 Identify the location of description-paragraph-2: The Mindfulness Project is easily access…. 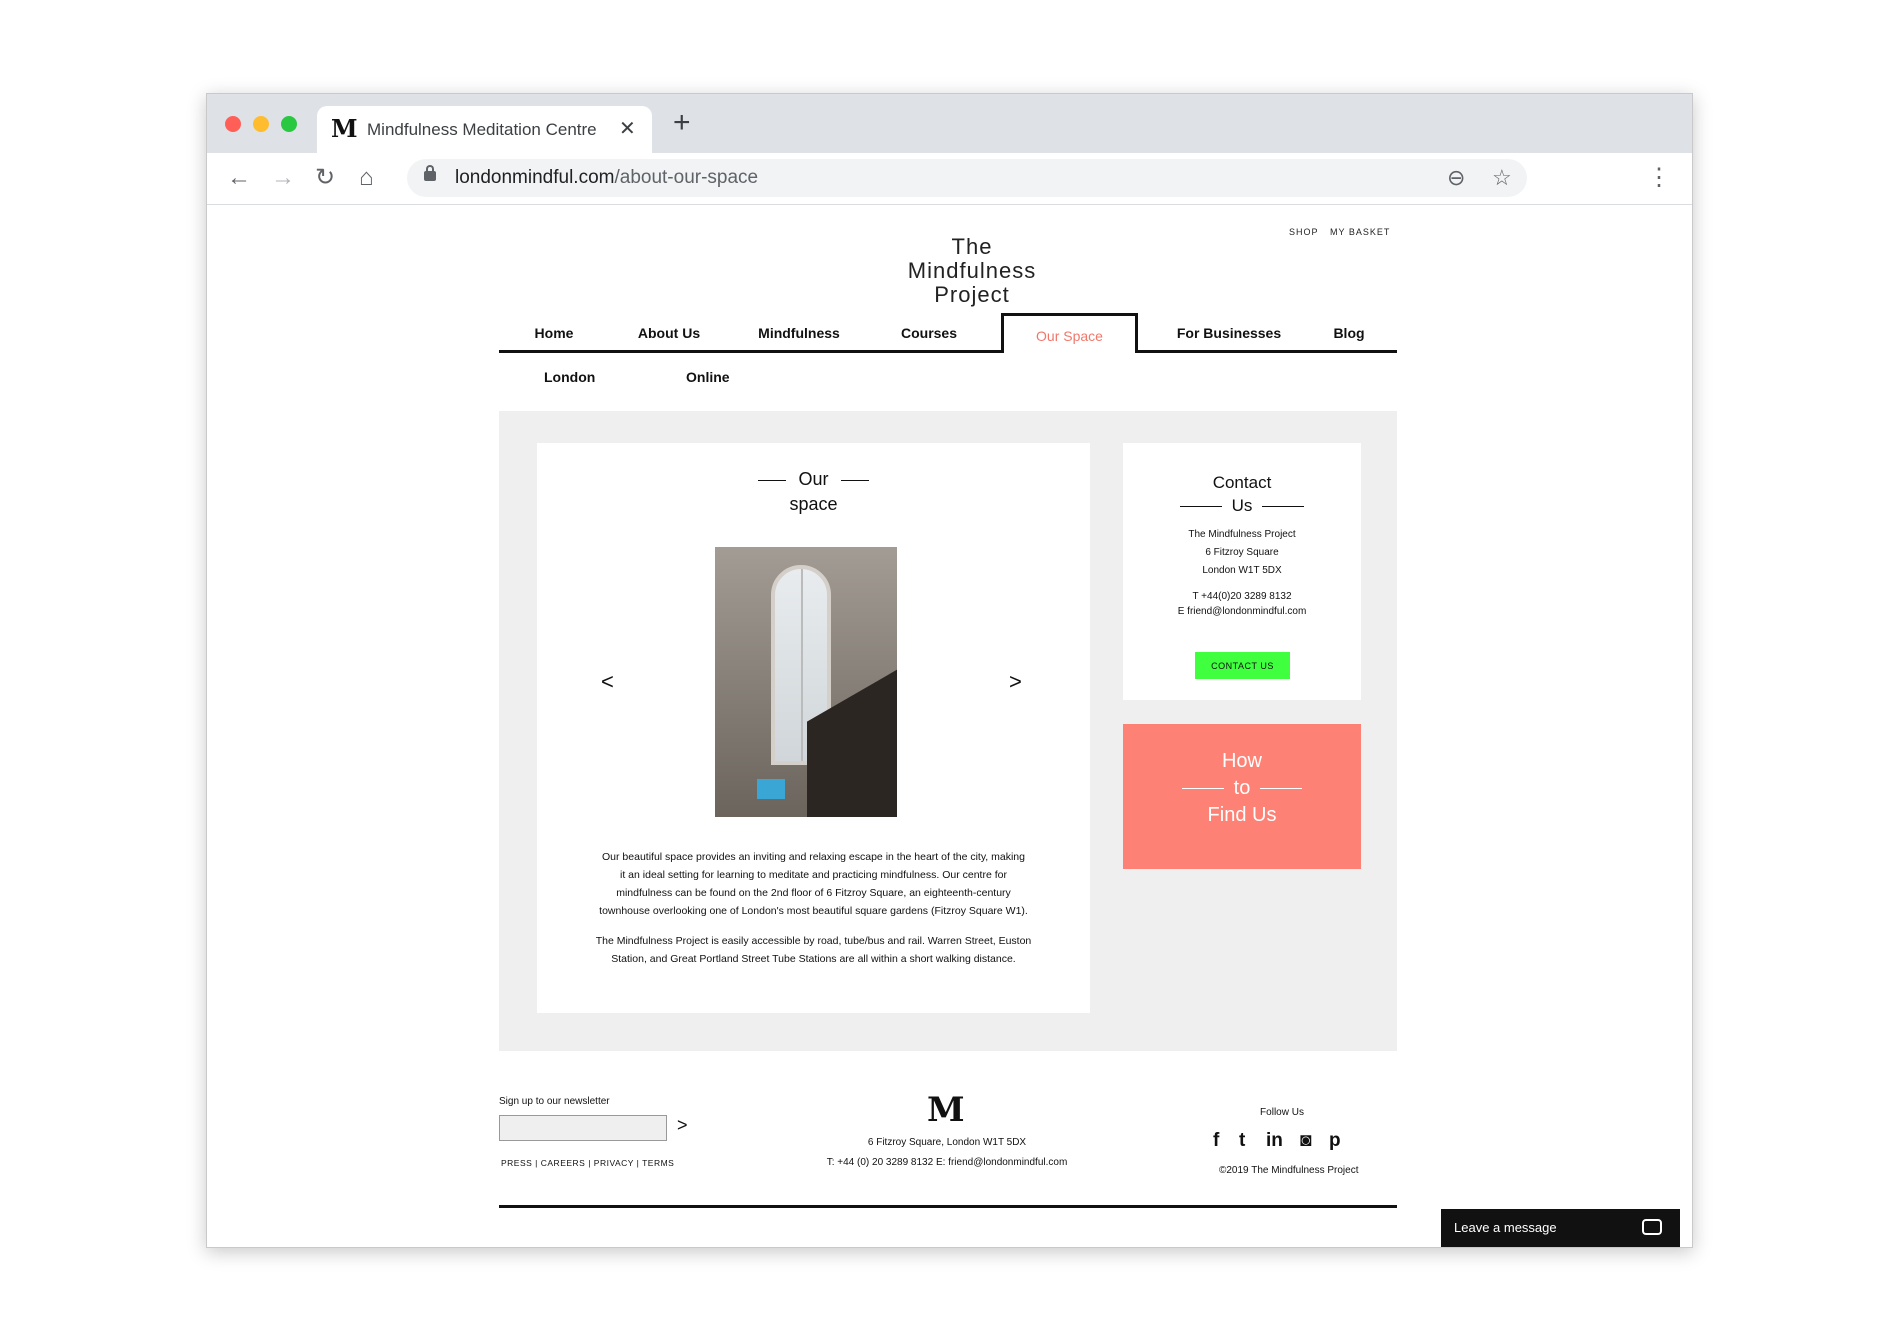
(813, 950).